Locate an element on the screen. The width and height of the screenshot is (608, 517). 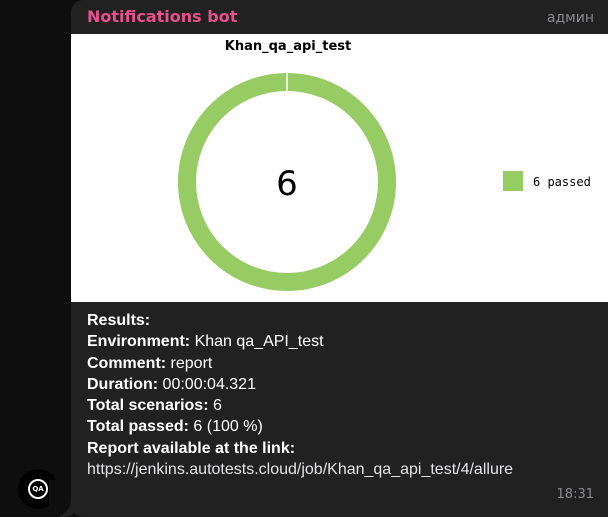
environment-label: Environment: is located at coordinates (139, 342).